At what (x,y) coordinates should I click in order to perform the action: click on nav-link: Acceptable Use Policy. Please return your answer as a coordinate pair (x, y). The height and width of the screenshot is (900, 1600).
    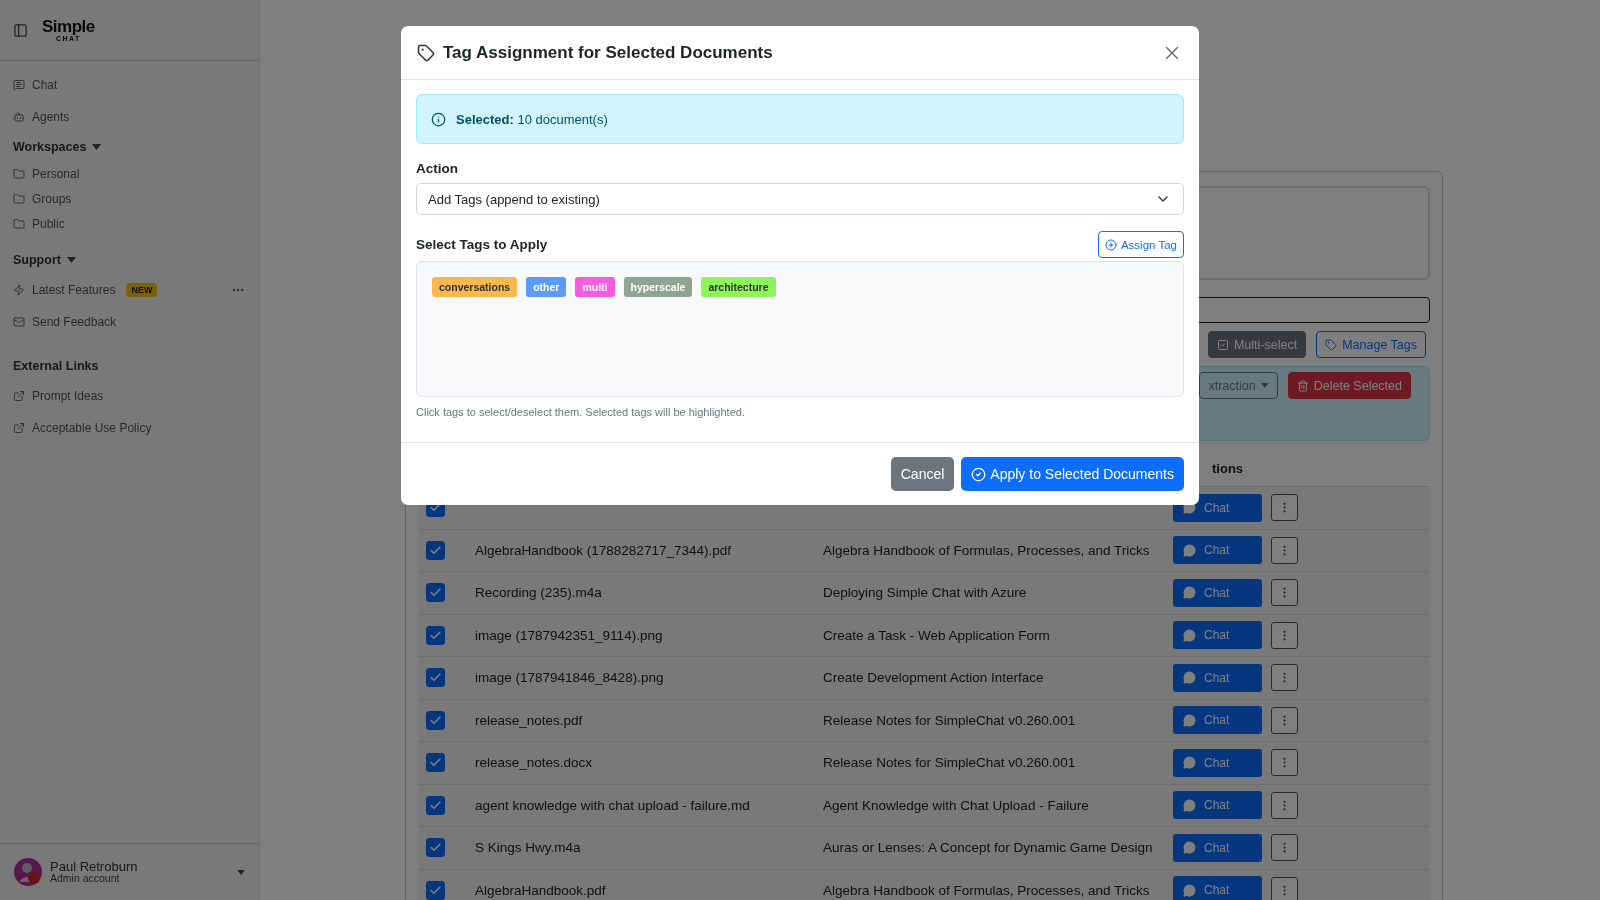
    Looking at the image, I should click on (136, 428).